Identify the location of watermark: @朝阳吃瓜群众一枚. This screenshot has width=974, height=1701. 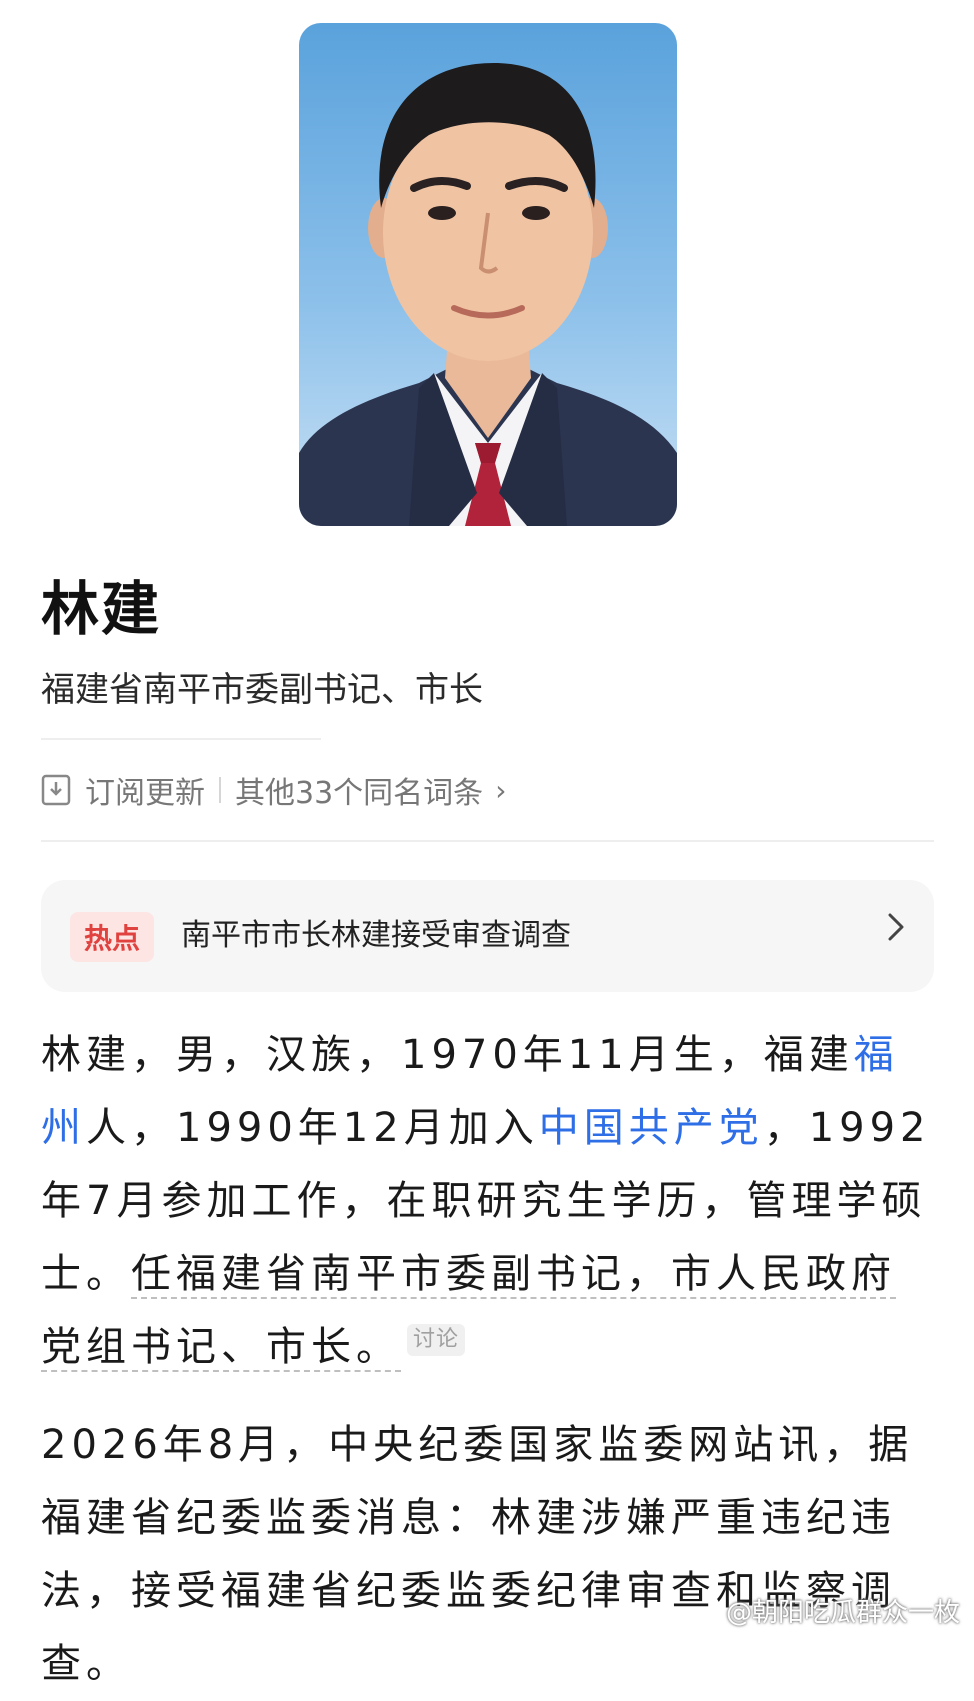
(842, 1613).